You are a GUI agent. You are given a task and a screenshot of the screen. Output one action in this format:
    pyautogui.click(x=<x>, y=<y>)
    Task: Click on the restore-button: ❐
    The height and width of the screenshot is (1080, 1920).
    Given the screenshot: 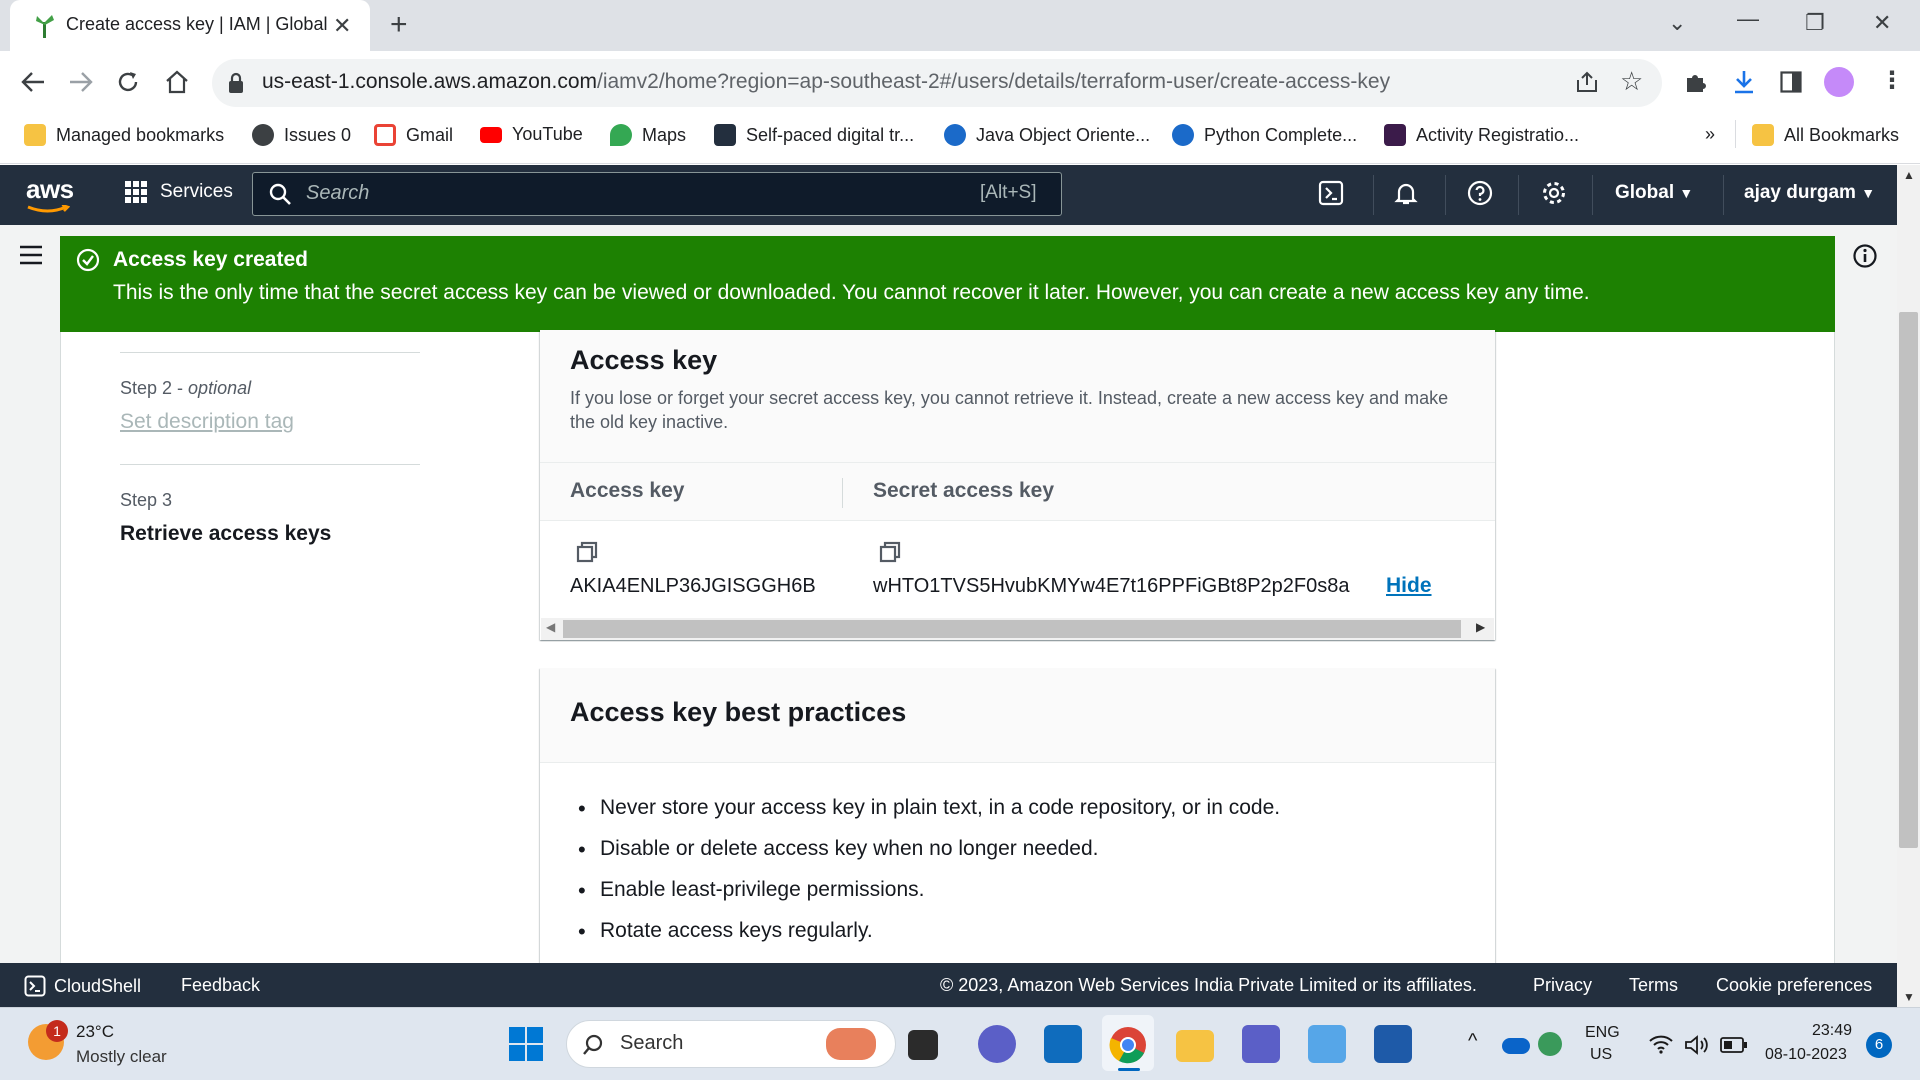 What is the action you would take?
    pyautogui.click(x=1815, y=23)
    